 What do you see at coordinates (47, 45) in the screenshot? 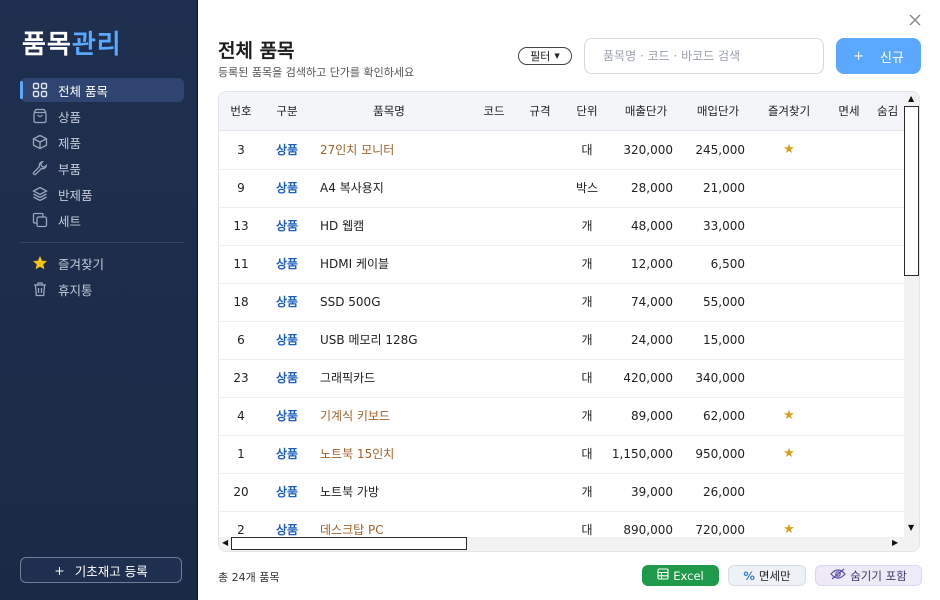
I see `logo-part1: 품목` at bounding box center [47, 45].